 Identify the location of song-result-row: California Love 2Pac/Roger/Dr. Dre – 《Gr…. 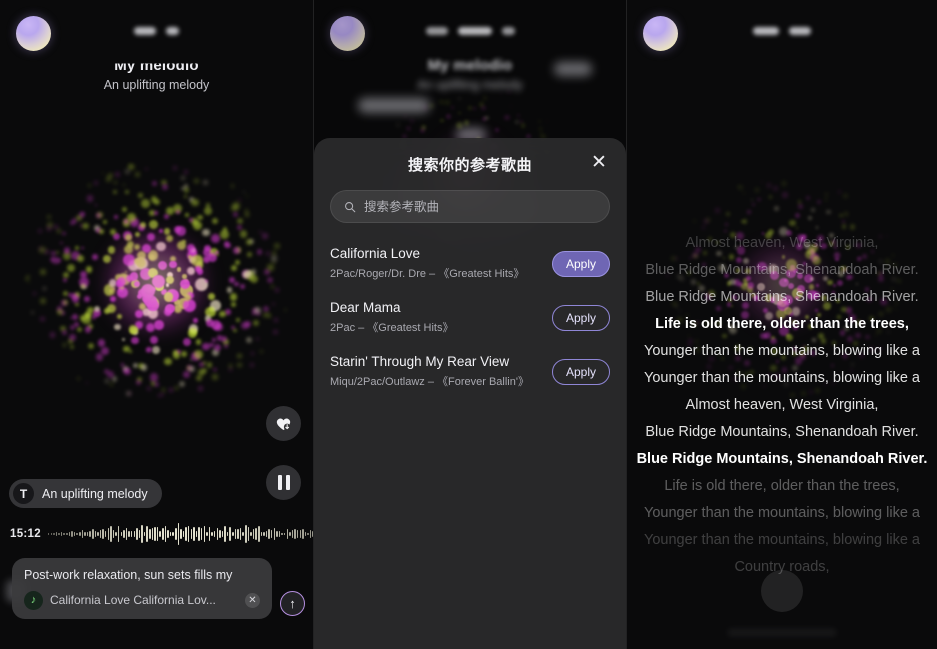
(470, 264).